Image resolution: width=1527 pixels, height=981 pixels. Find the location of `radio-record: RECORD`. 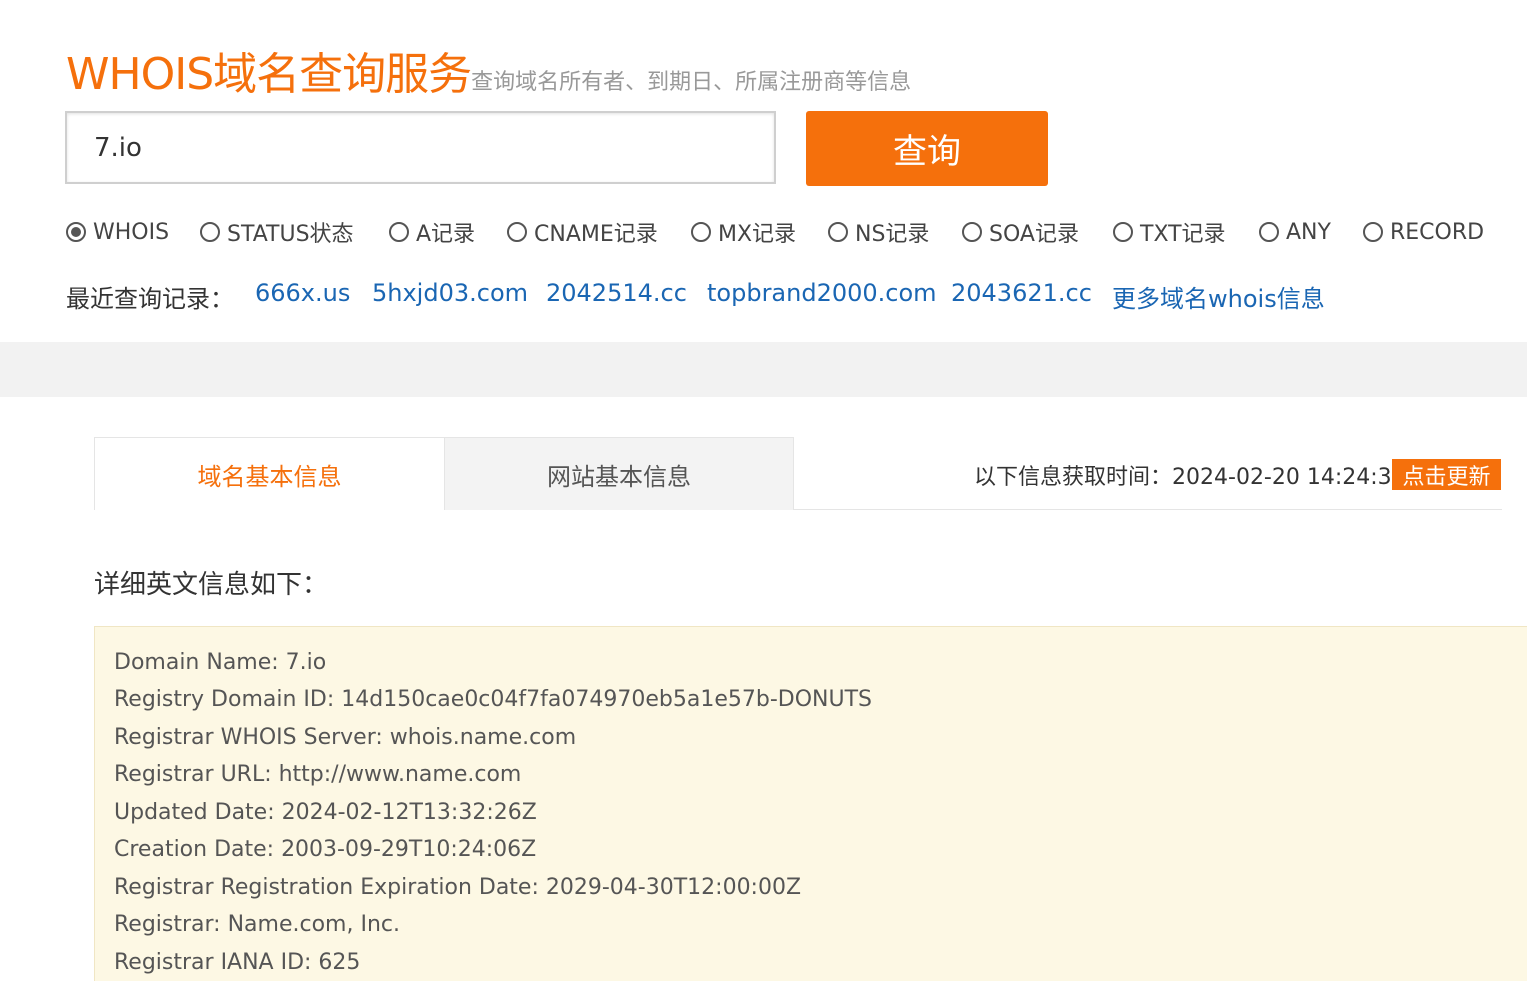

radio-record: RECORD is located at coordinates (1423, 232).